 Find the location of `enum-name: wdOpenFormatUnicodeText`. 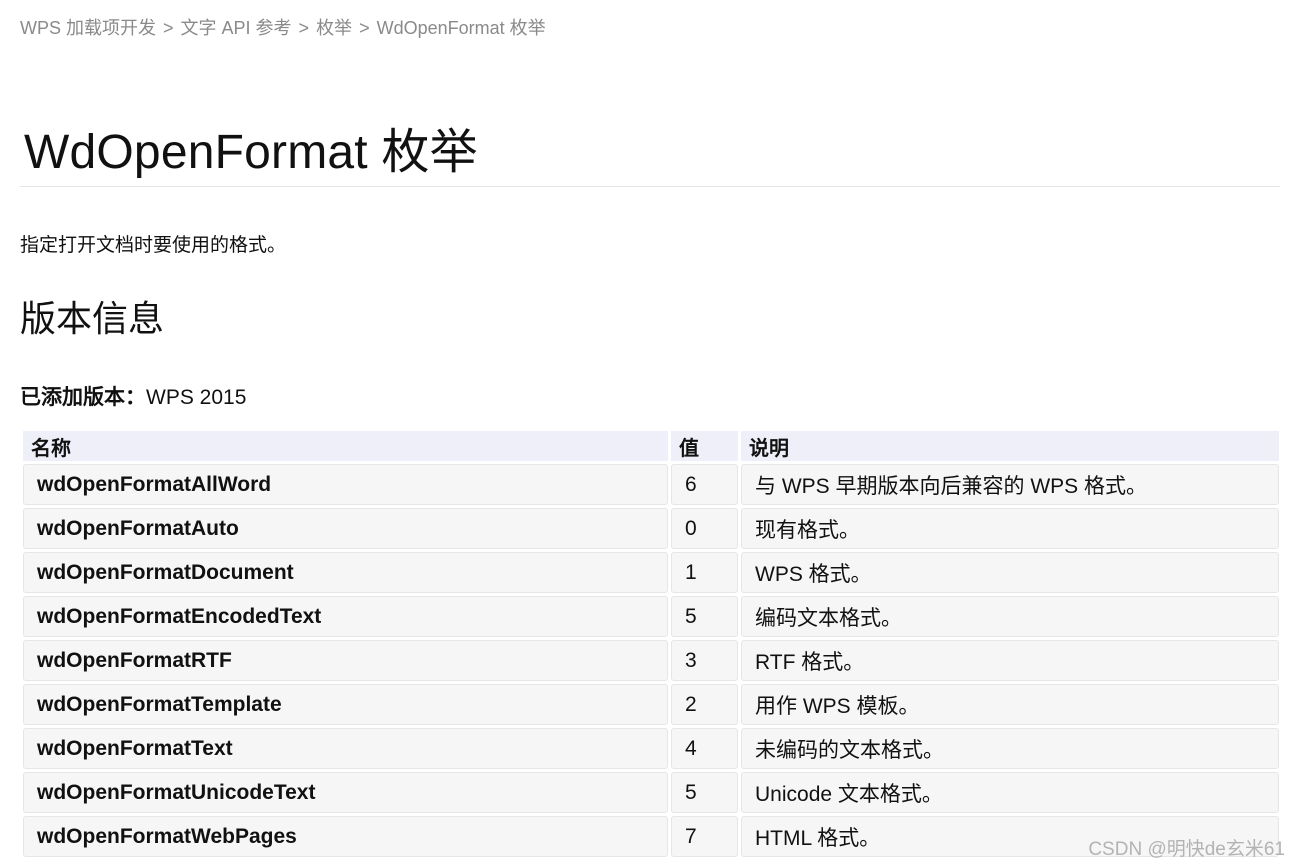

enum-name: wdOpenFormatUnicodeText is located at coordinates (345, 792).